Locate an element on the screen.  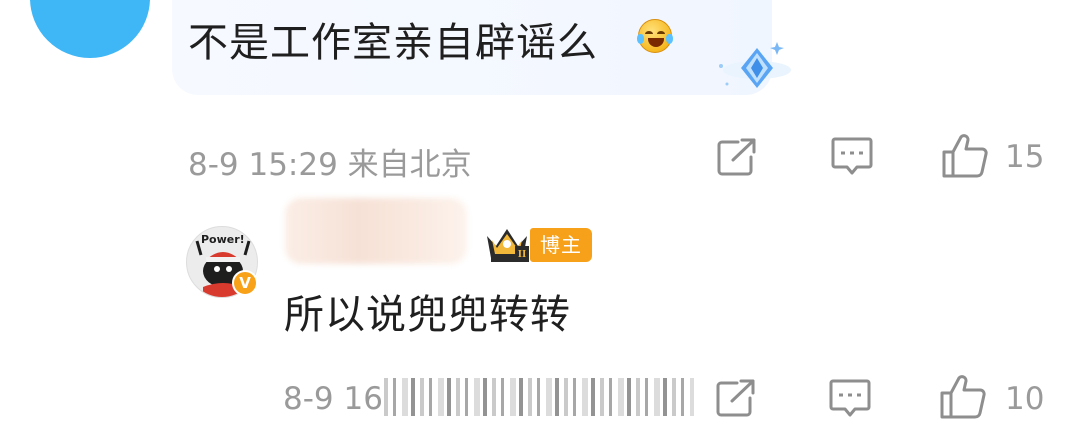
blogger-badge: 博主 is located at coordinates (561, 245).